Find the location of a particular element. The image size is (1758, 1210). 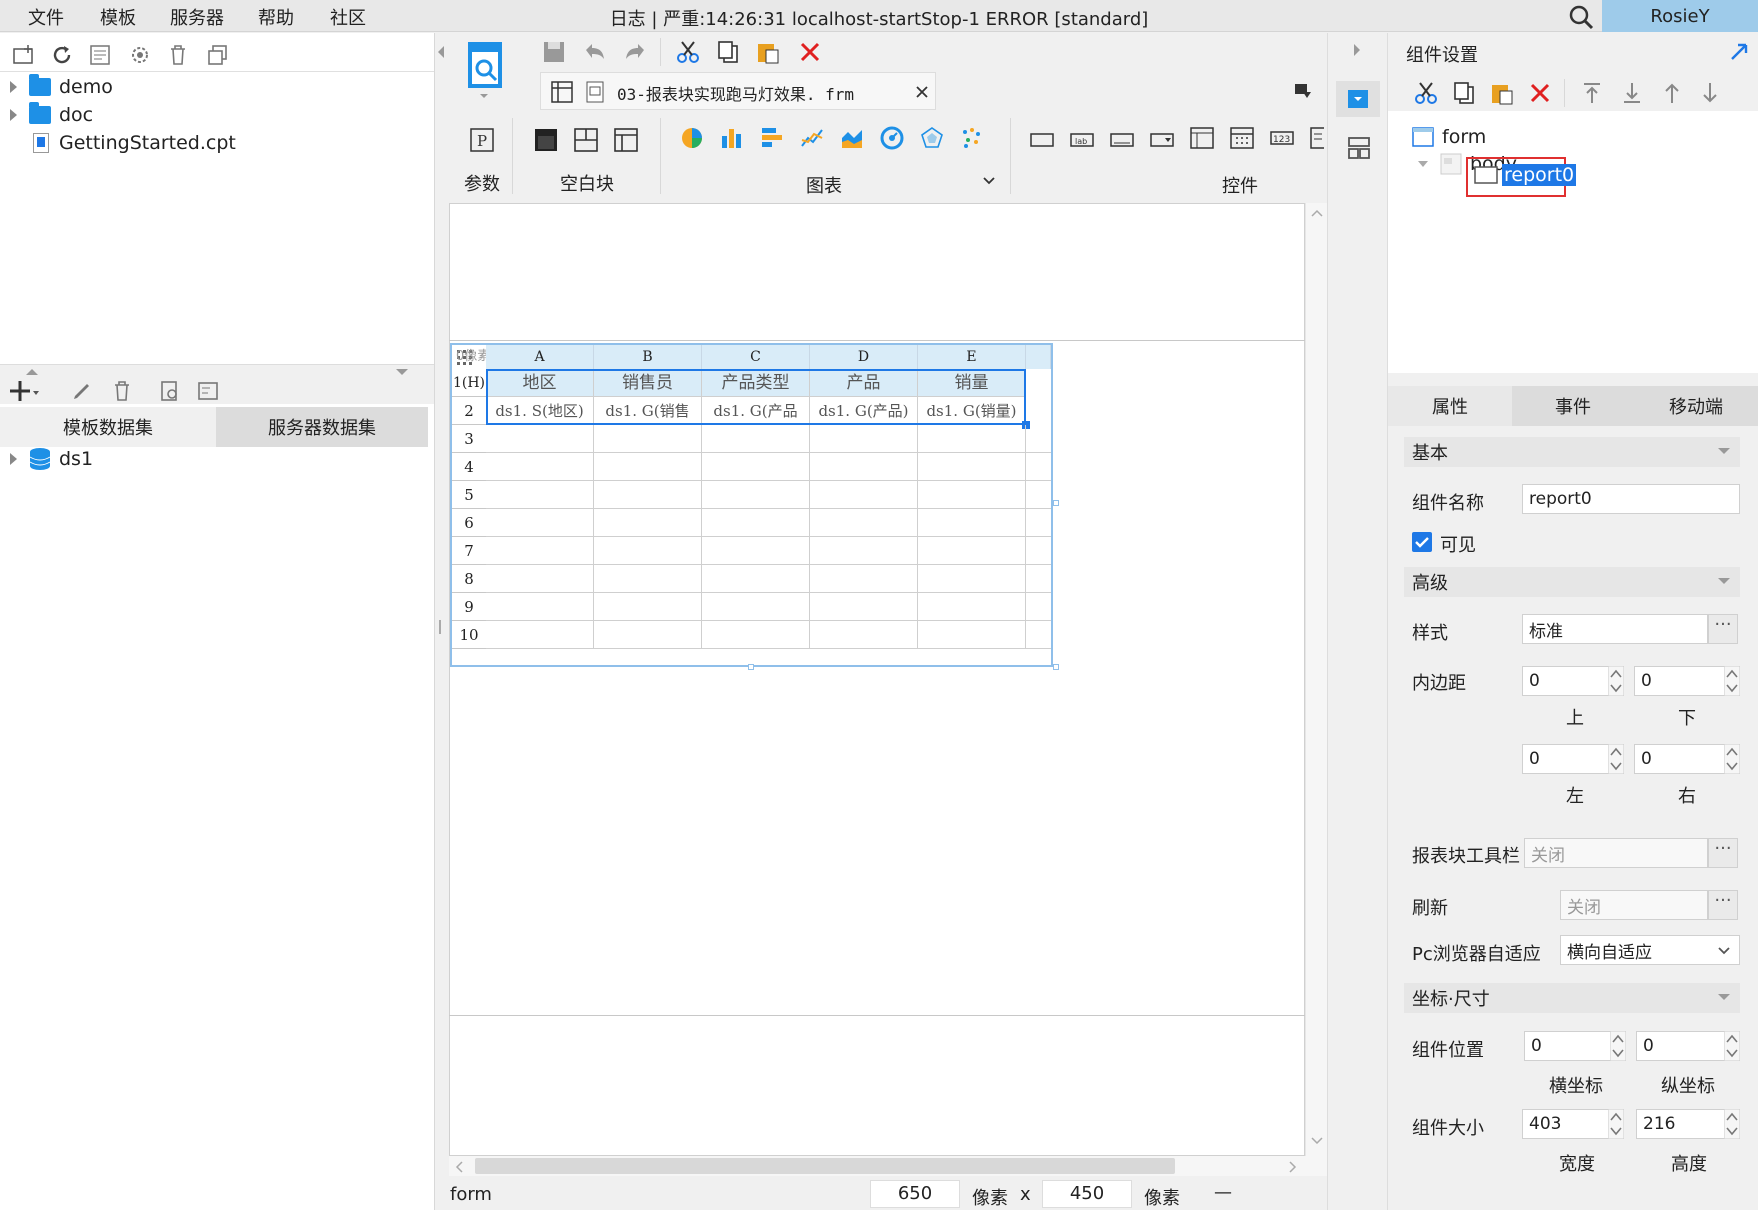

horizontal-scrollbar is located at coordinates (888, 1166).